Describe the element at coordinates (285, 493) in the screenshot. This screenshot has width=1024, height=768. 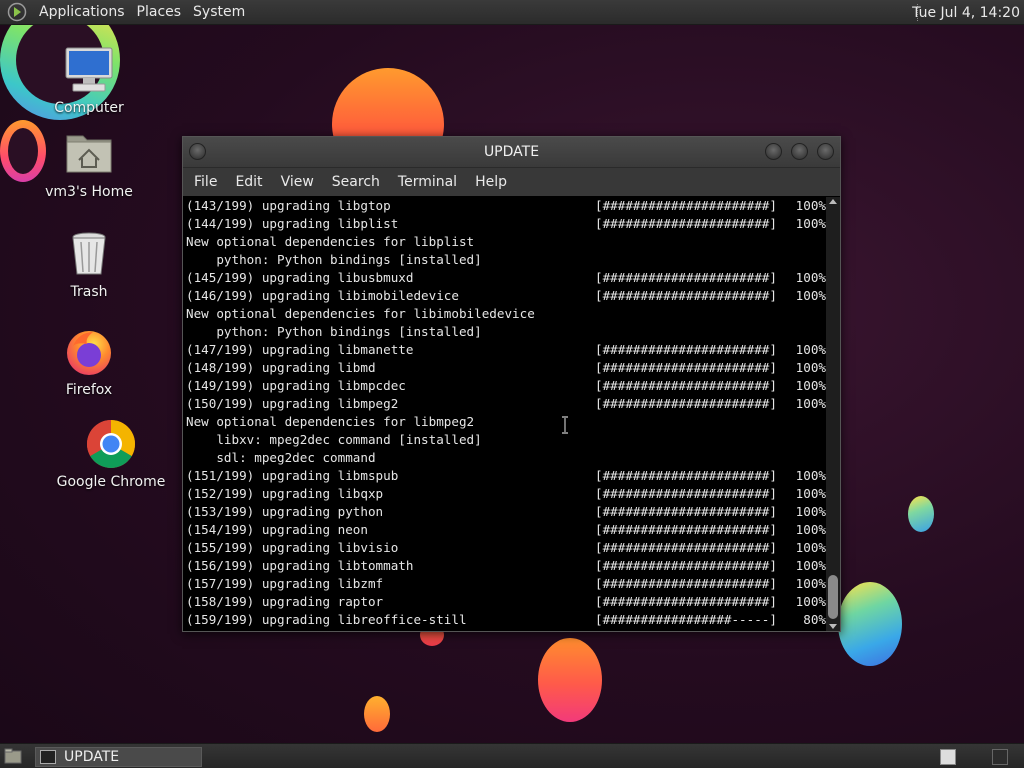
I see `terminal-line-text: (152/199) upgrading libqxp` at that location.